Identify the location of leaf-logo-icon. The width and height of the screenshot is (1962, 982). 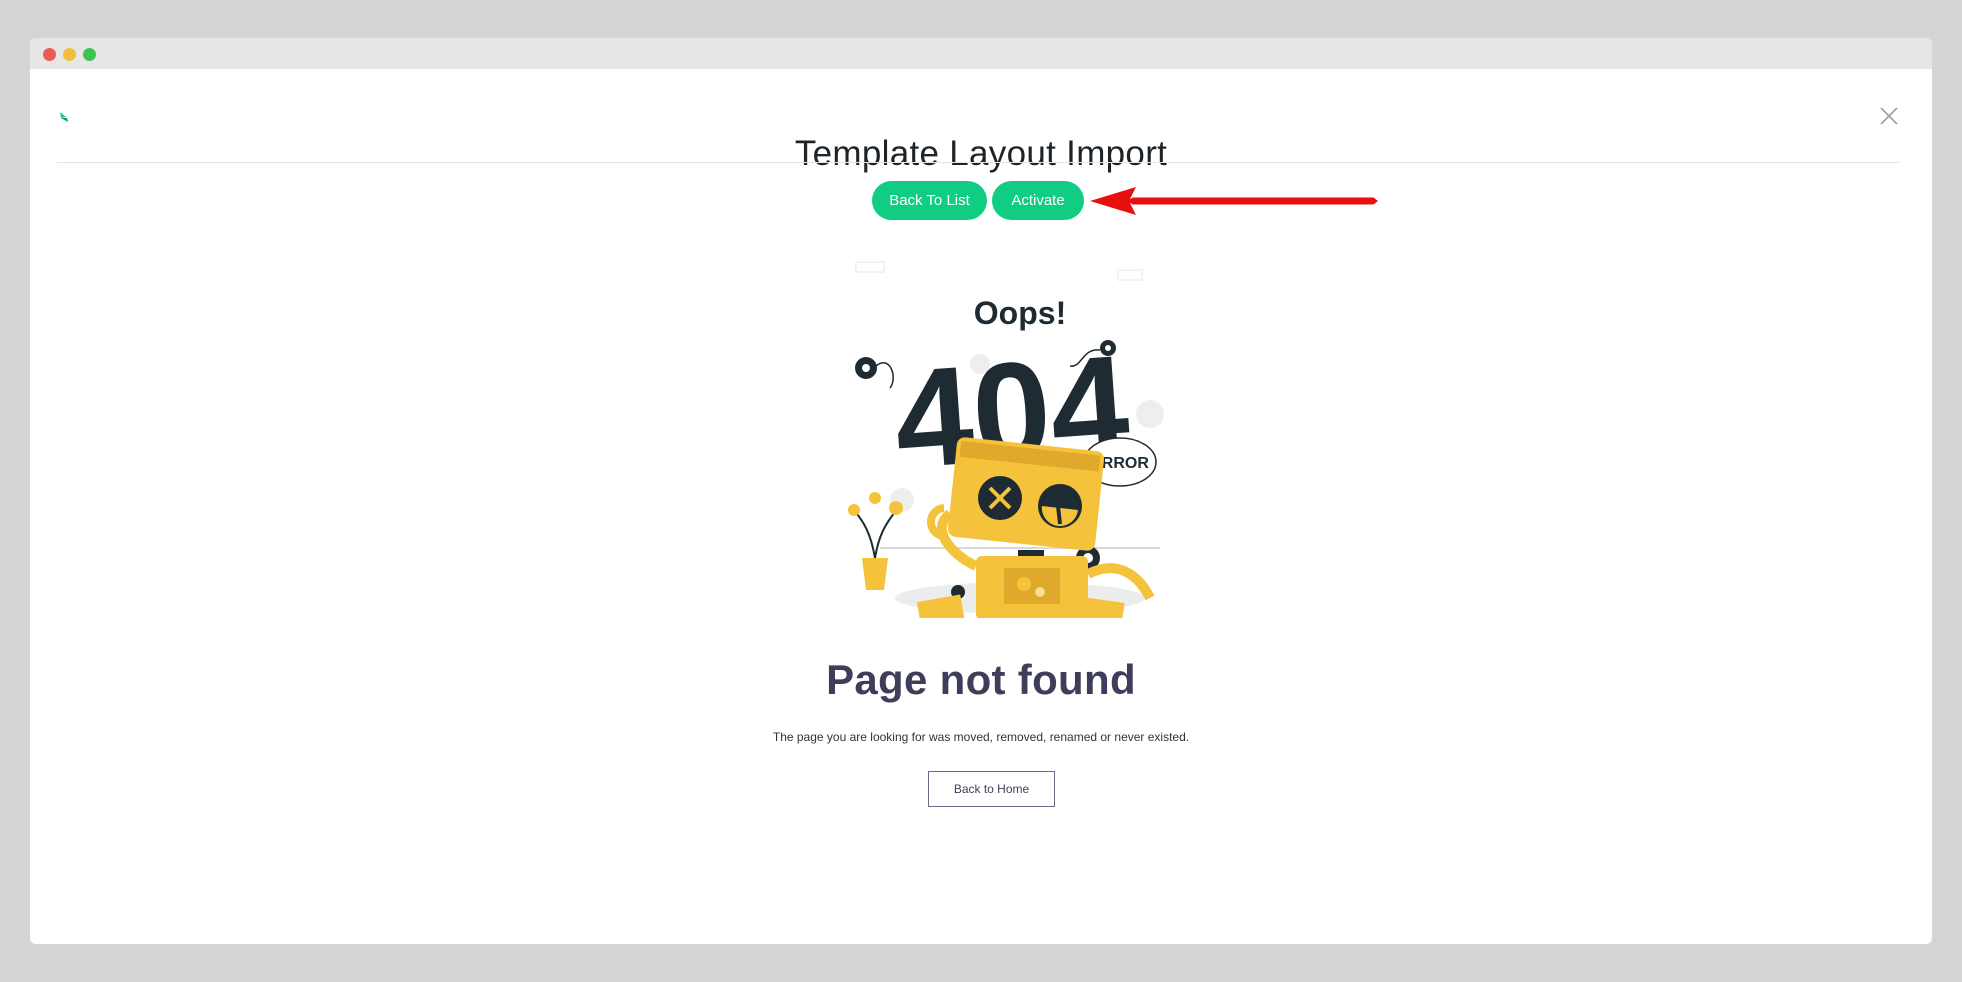
(64, 117).